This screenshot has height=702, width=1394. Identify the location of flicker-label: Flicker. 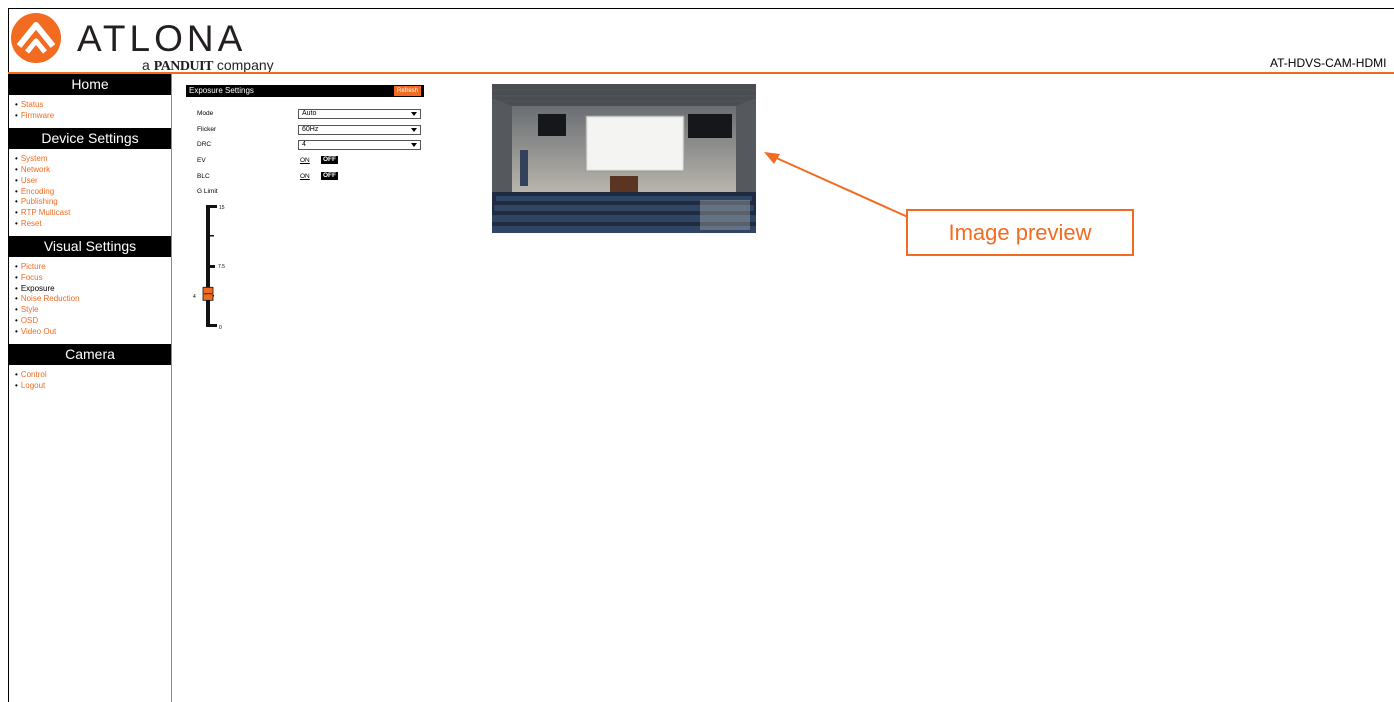
(207, 129).